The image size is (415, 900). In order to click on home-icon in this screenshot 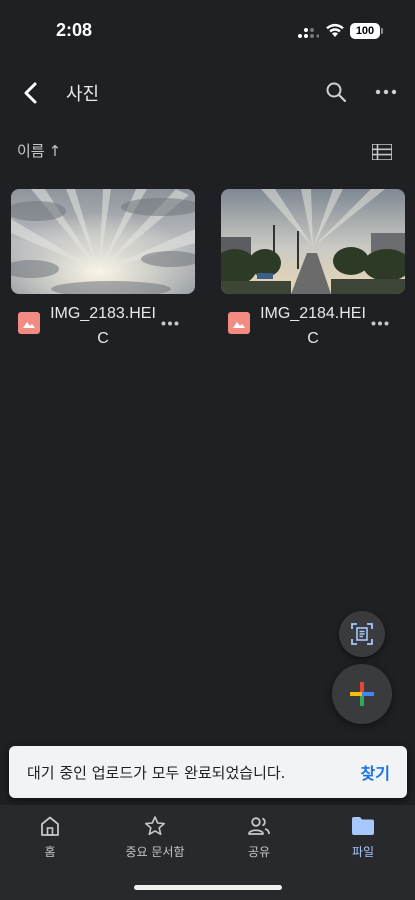, I will do `click(50, 826)`.